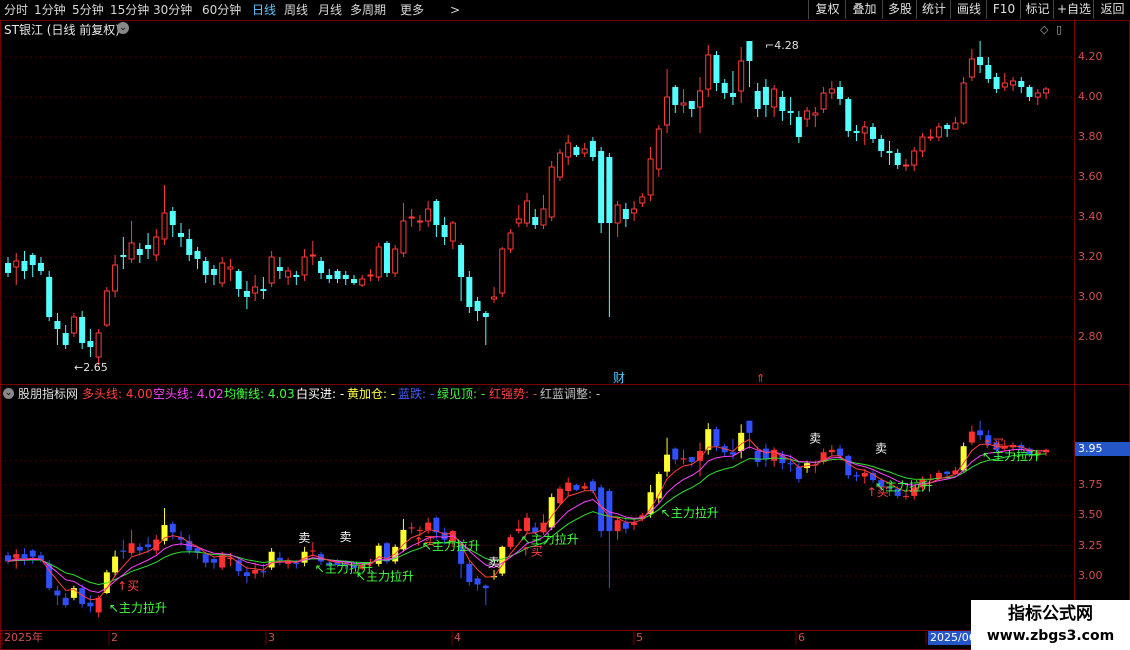 The height and width of the screenshot is (650, 1130). Describe the element at coordinates (1090, 515) in the screenshot. I see `indicator-y-tick-label: 3.50` at that location.